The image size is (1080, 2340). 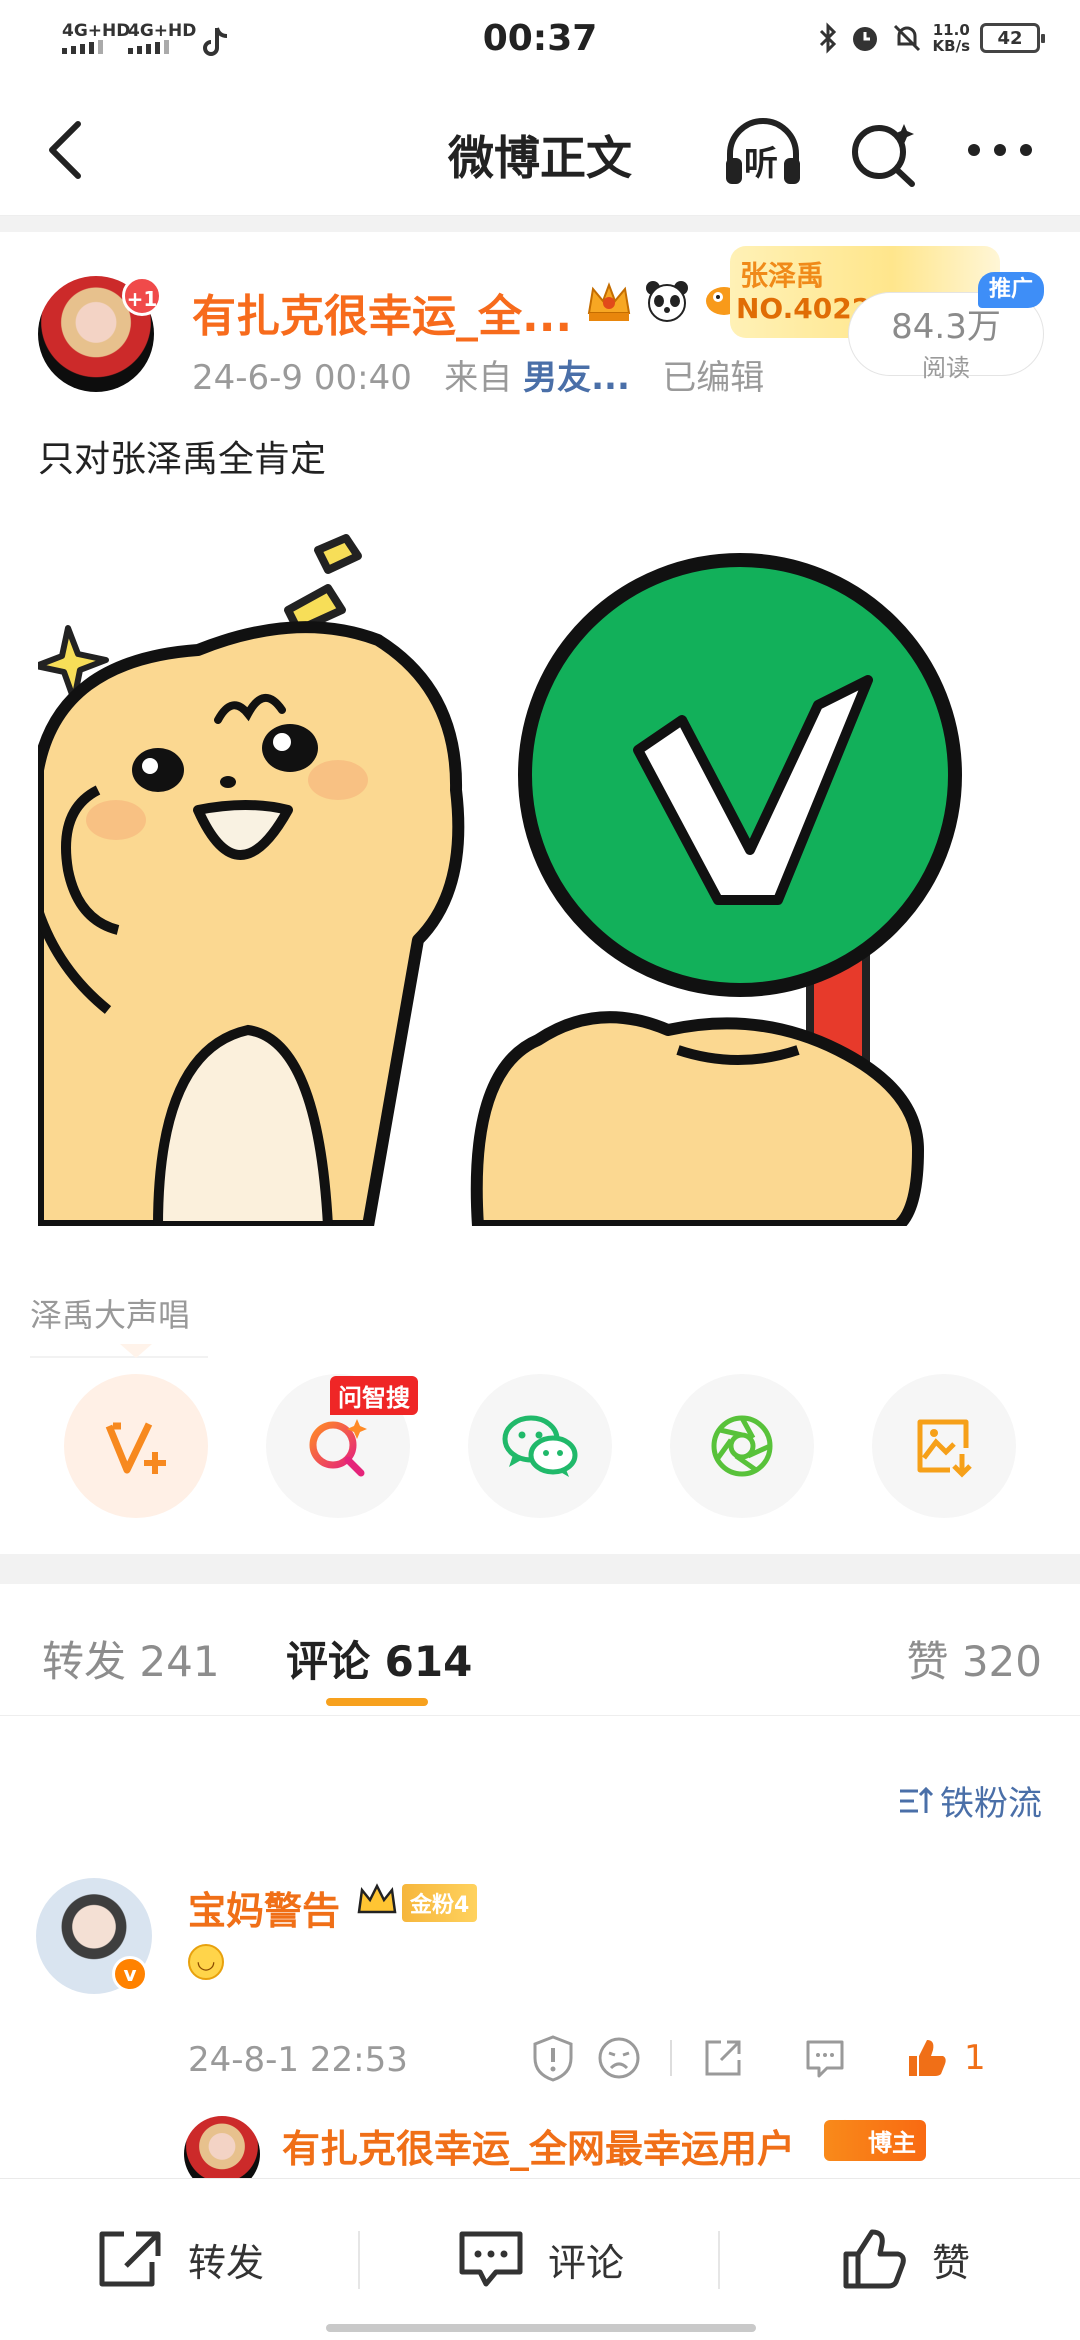 I want to click on more-icon, so click(x=1000, y=150).